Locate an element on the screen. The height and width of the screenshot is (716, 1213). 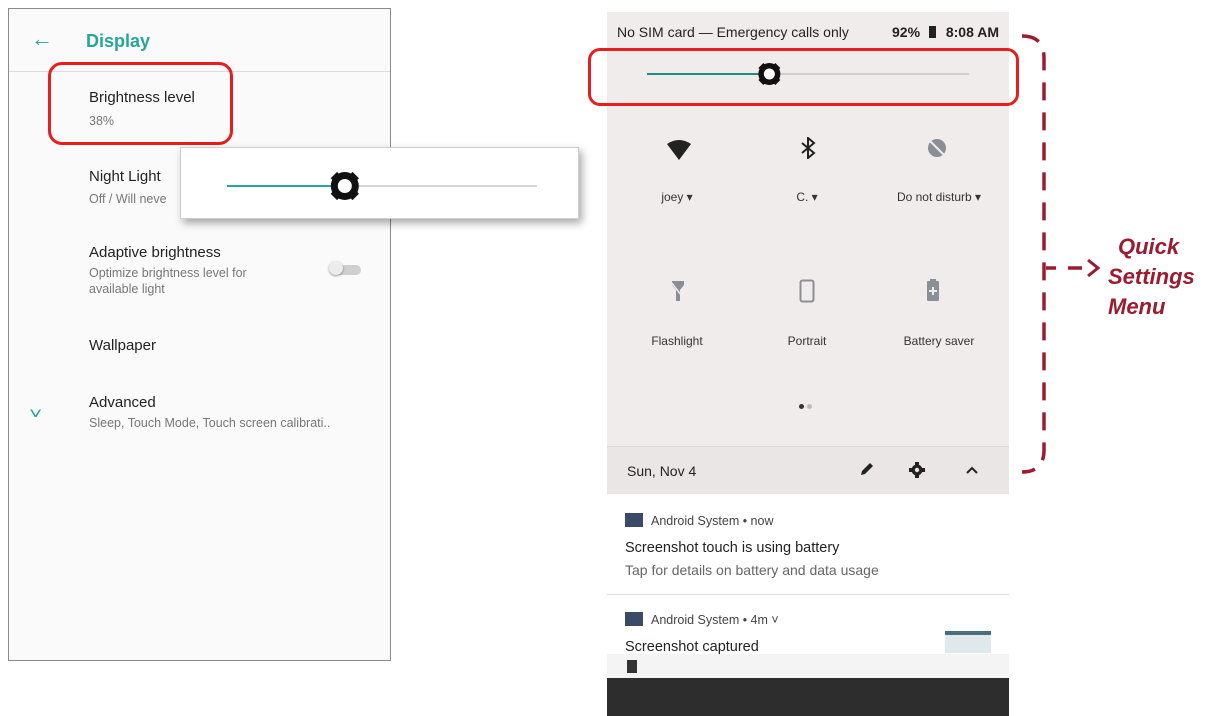
quick-settings-bracket is located at coordinates (1034, 254).